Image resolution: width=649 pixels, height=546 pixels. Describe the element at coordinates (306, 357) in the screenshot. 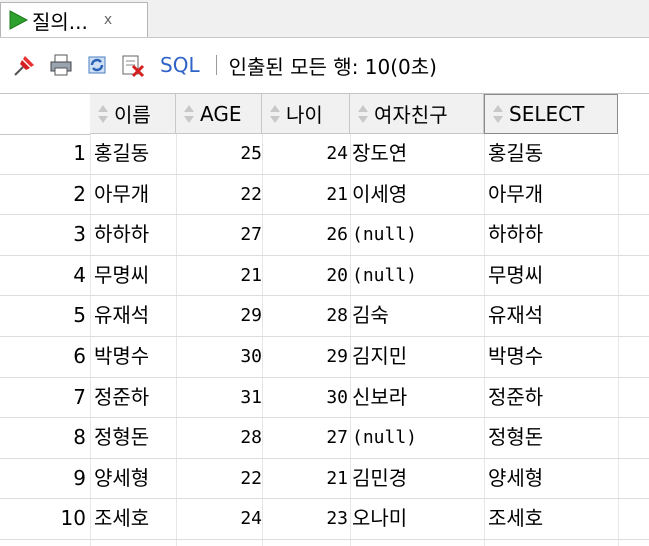

I see `cell-nai: 29` at that location.